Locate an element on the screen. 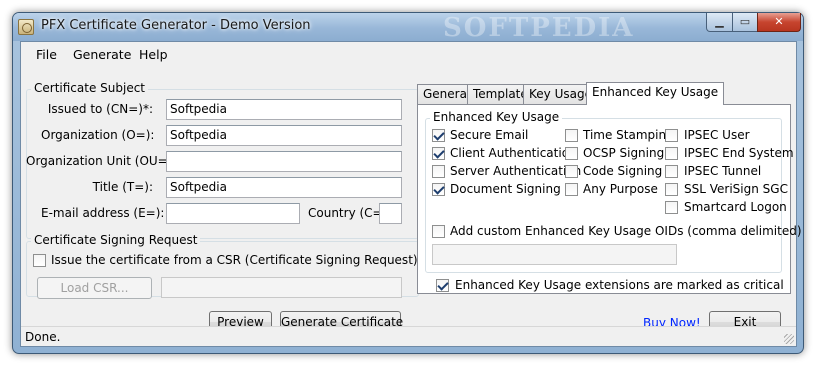 The width and height of the screenshot is (825, 376). csr-group-title: Certificate Signing Request is located at coordinates (116, 240).